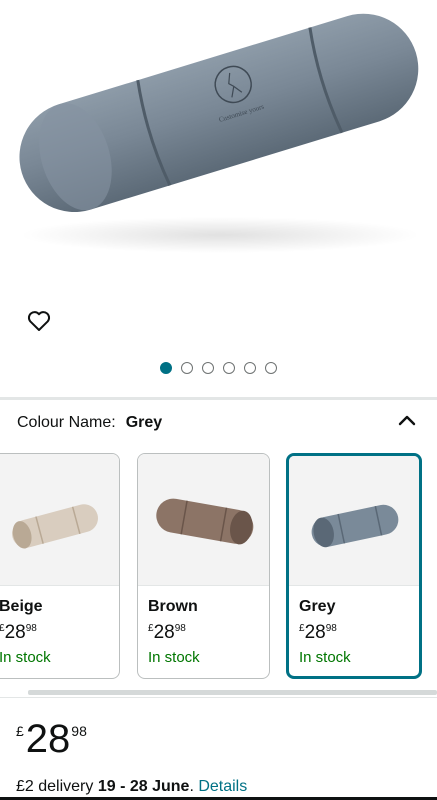  What do you see at coordinates (218, 368) in the screenshot?
I see `image-carousel-dots` at bounding box center [218, 368].